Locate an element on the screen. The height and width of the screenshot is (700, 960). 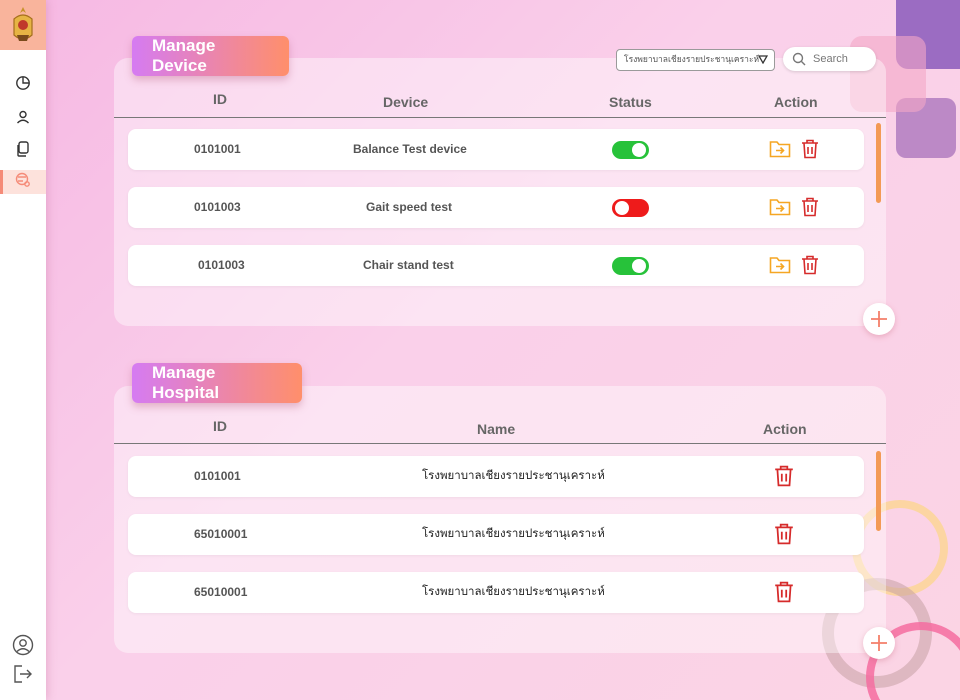
device-header-device: Device is located at coordinates (406, 102).